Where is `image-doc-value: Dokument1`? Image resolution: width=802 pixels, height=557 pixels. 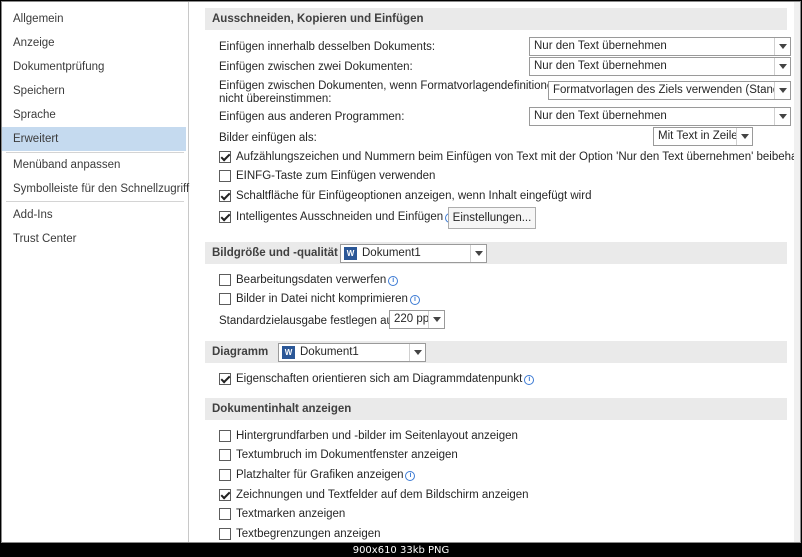 image-doc-value: Dokument1 is located at coordinates (391, 253).